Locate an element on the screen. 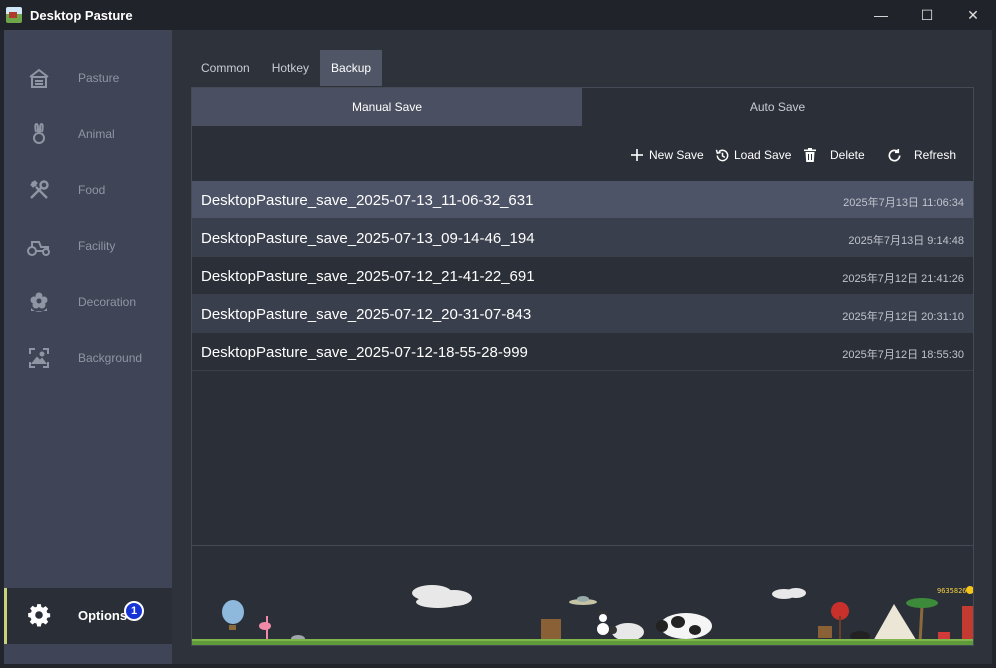  save-toolbar: New Save Load Save Delete Refresh is located at coordinates (582, 154).